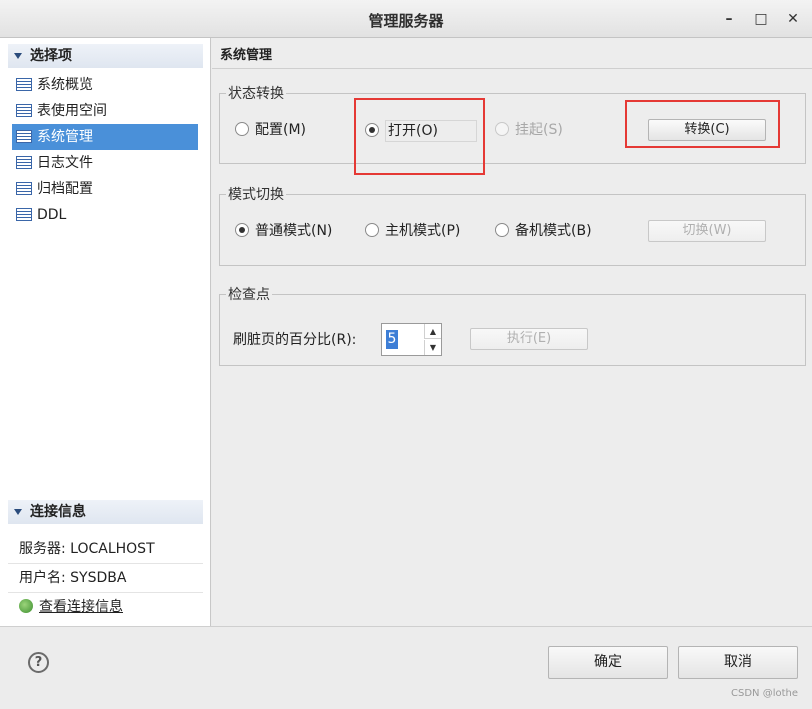 The image size is (812, 709). What do you see at coordinates (529, 339) in the screenshot?
I see `execute-button: 执行(E)` at bounding box center [529, 339].